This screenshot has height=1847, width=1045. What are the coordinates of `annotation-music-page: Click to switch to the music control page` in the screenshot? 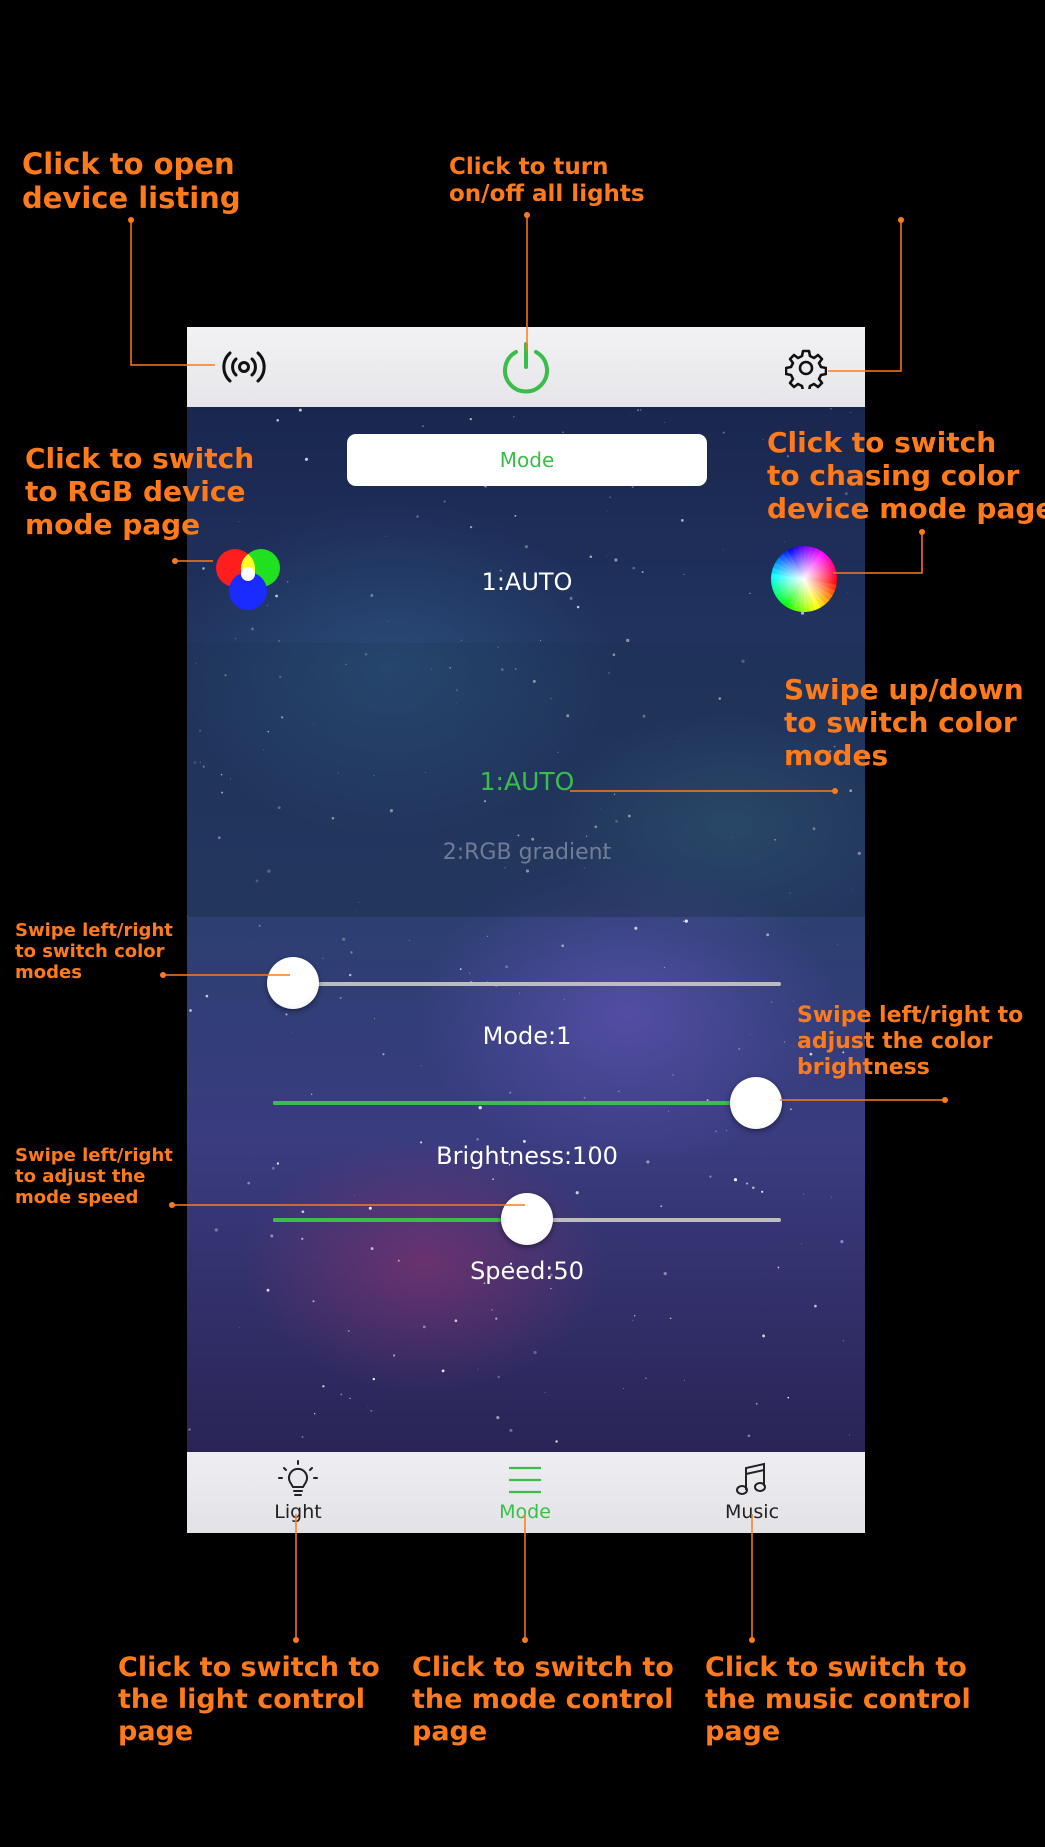 It's located at (838, 1699).